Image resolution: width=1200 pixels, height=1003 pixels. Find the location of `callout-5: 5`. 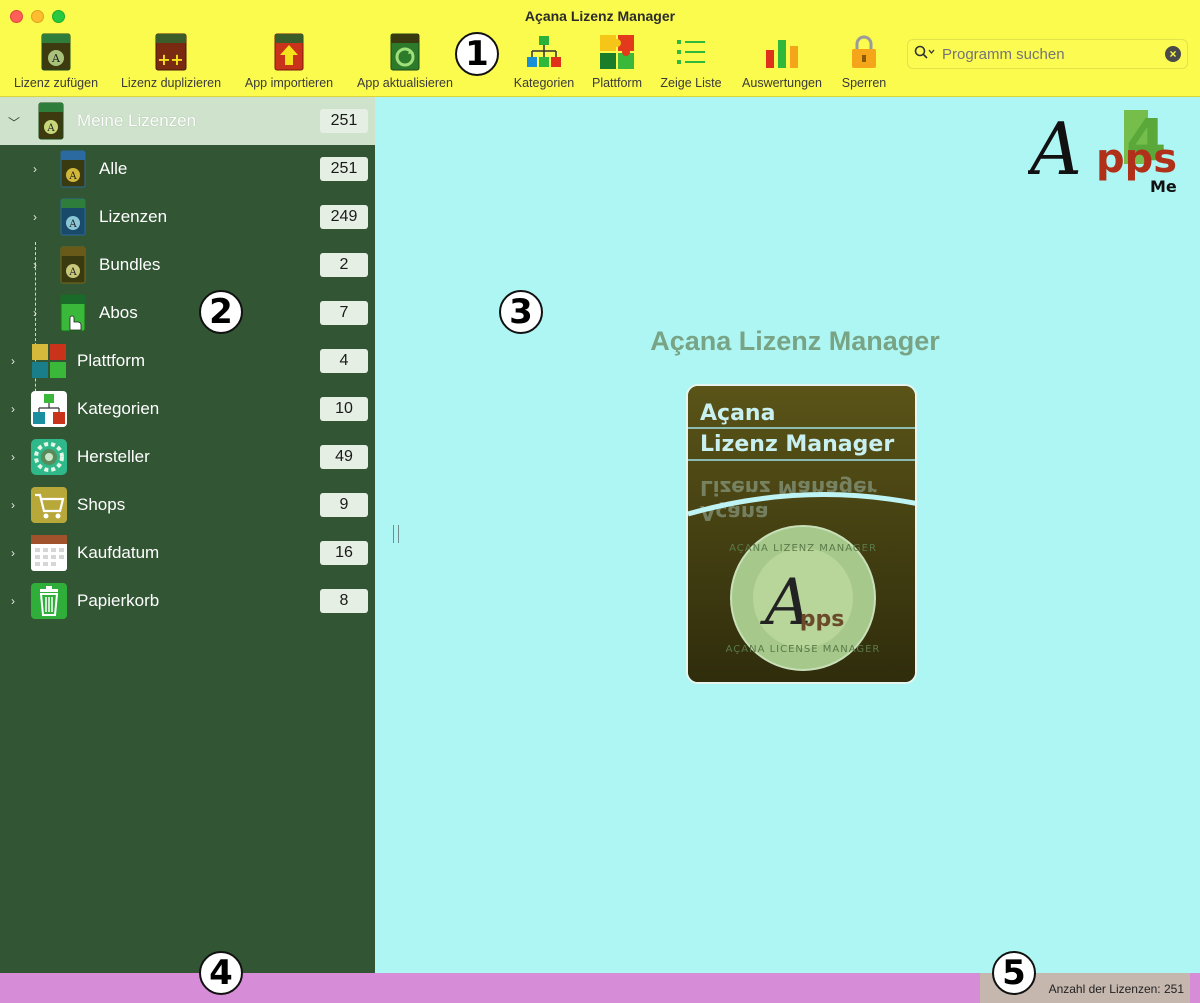

callout-5: 5 is located at coordinates (1014, 973).